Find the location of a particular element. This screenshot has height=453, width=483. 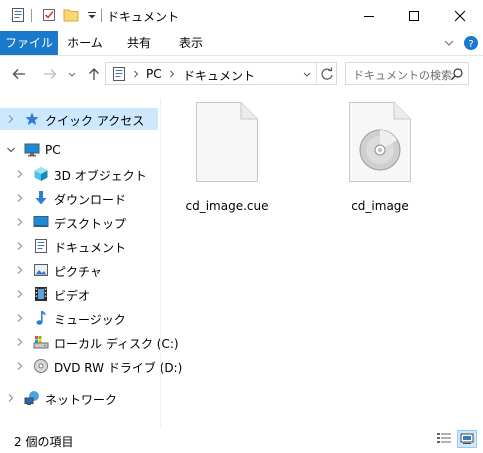

back-arrow-icon is located at coordinates (18, 74).